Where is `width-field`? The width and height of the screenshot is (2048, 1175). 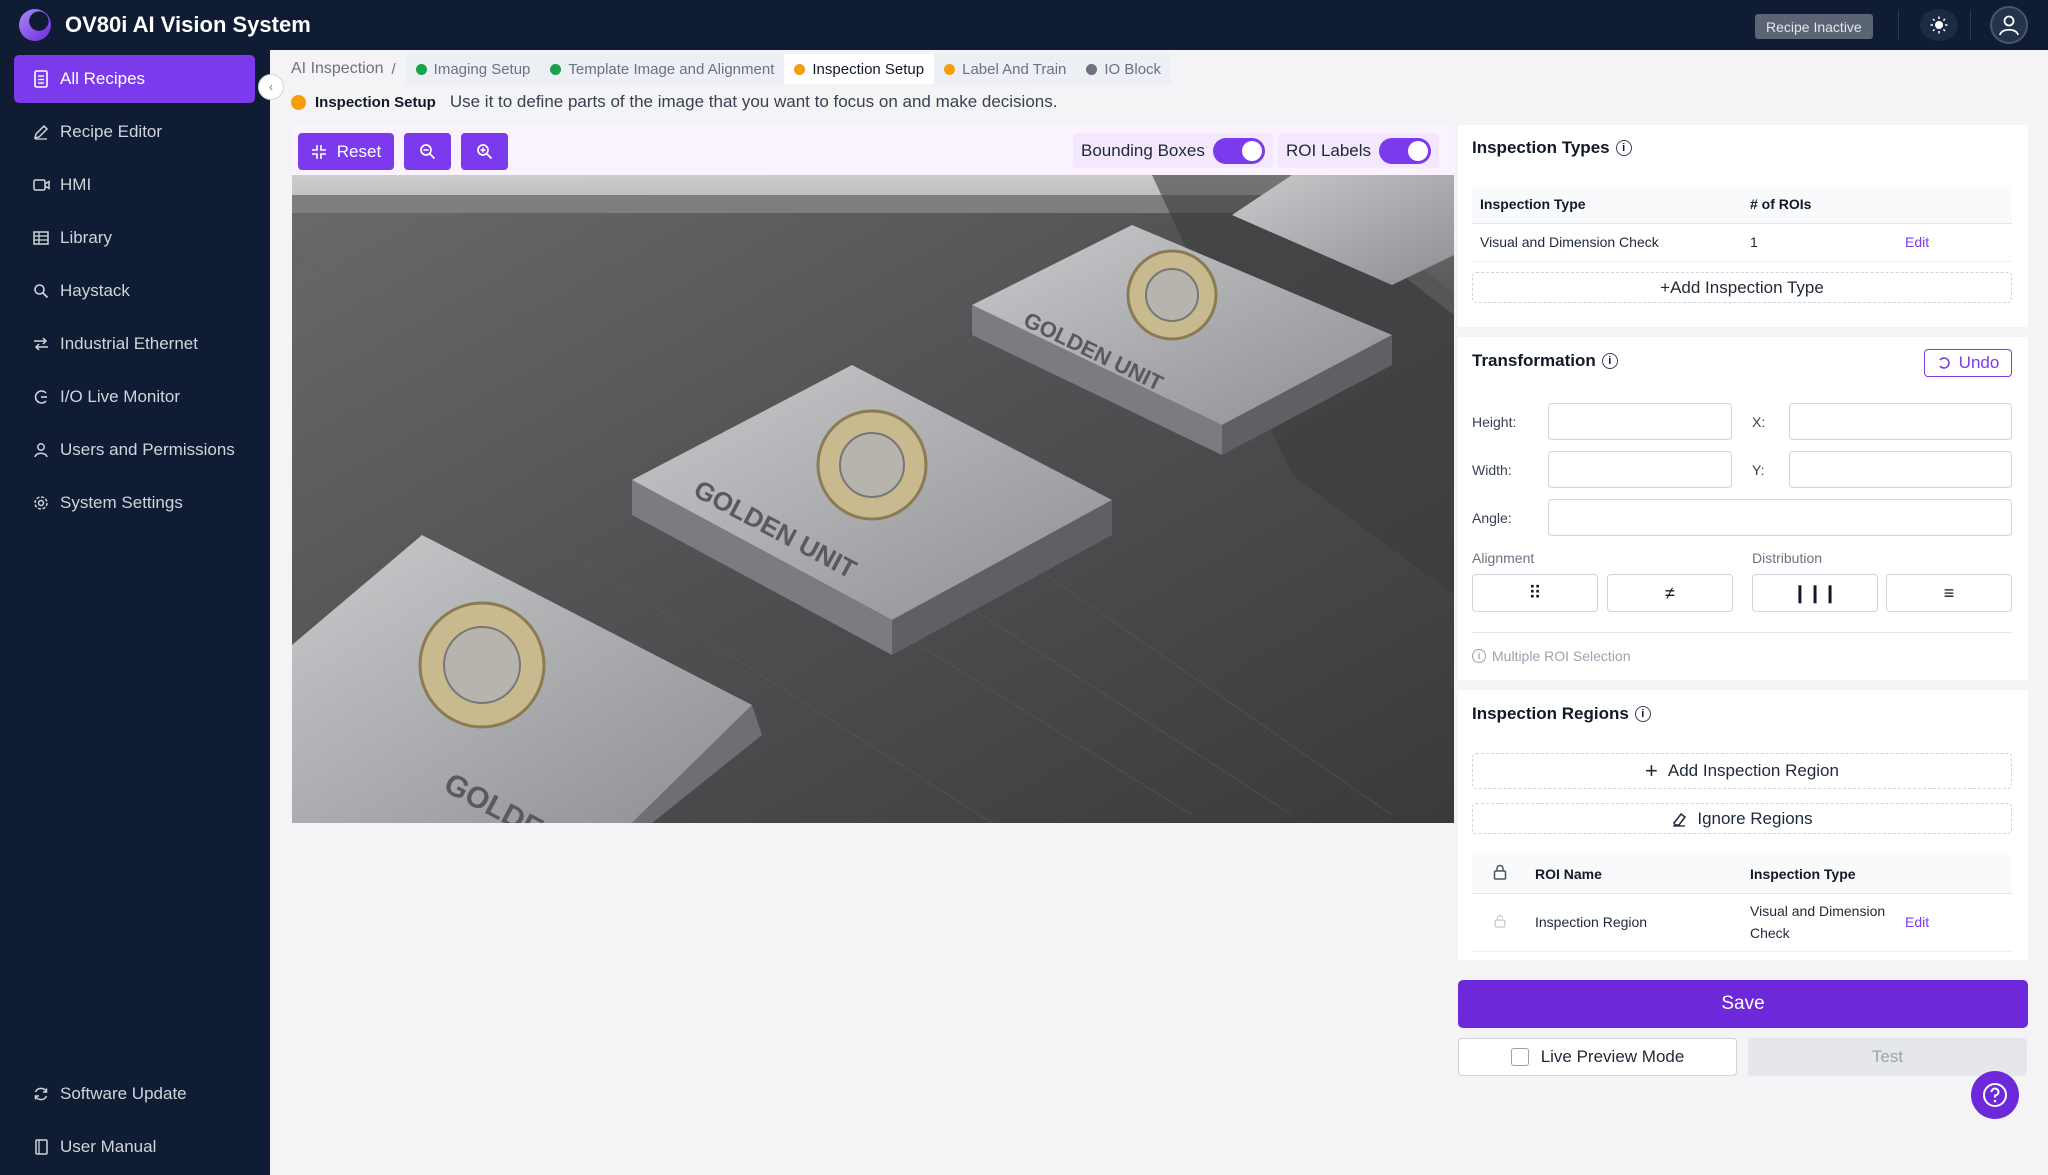 width-field is located at coordinates (1640, 469).